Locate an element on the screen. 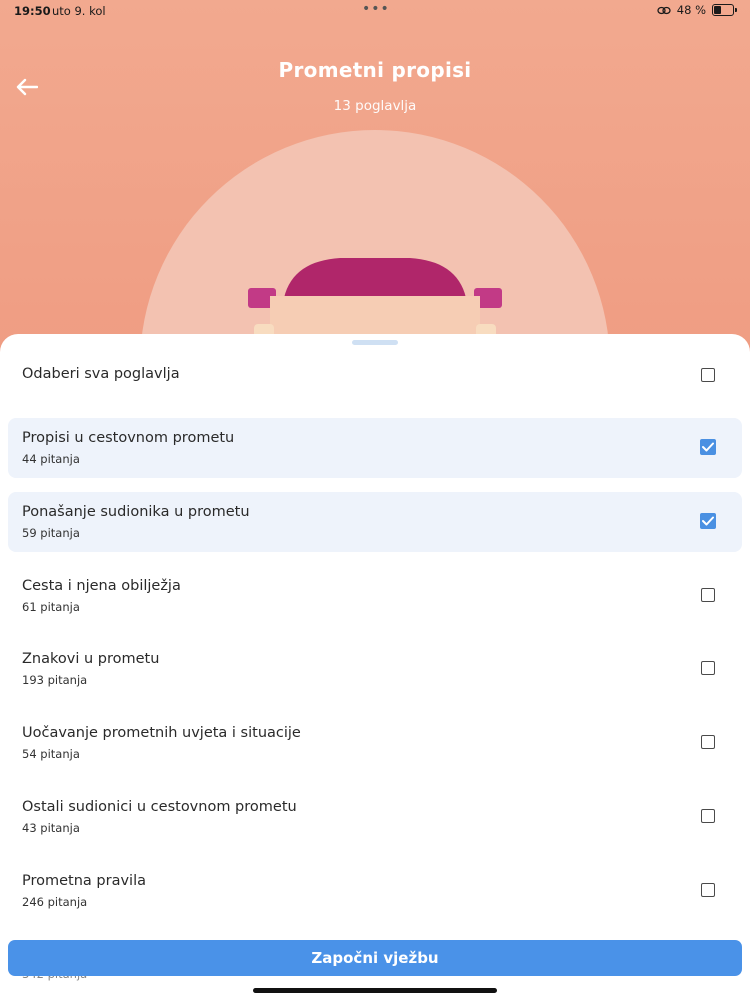 This screenshot has height=1000, width=750. chapter-row: Ponašanje sudionika u prometu 59 pitanja is located at coordinates (375, 522).